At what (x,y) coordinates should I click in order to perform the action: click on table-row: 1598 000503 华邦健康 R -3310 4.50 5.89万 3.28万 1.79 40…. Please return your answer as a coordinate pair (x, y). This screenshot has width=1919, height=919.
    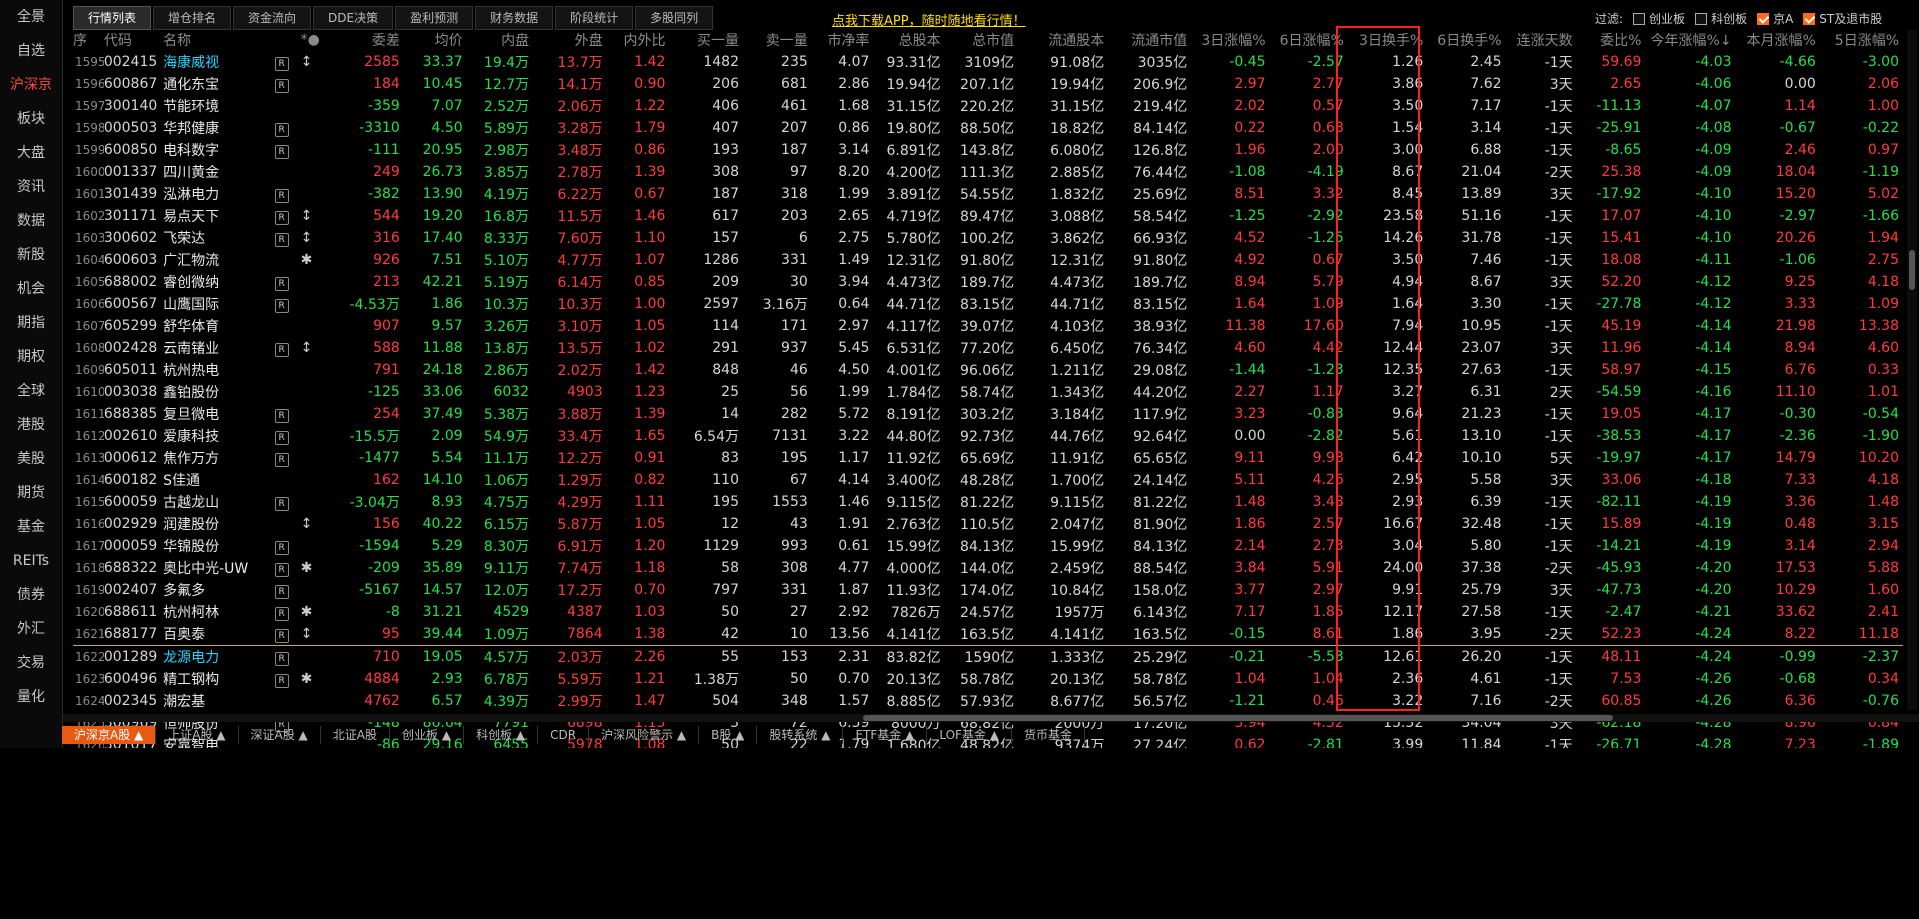
    Looking at the image, I should click on (988, 128).